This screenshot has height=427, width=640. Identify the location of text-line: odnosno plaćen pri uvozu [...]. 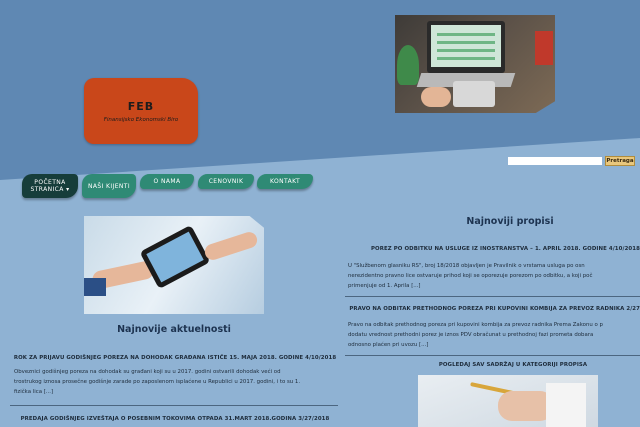
(388, 345).